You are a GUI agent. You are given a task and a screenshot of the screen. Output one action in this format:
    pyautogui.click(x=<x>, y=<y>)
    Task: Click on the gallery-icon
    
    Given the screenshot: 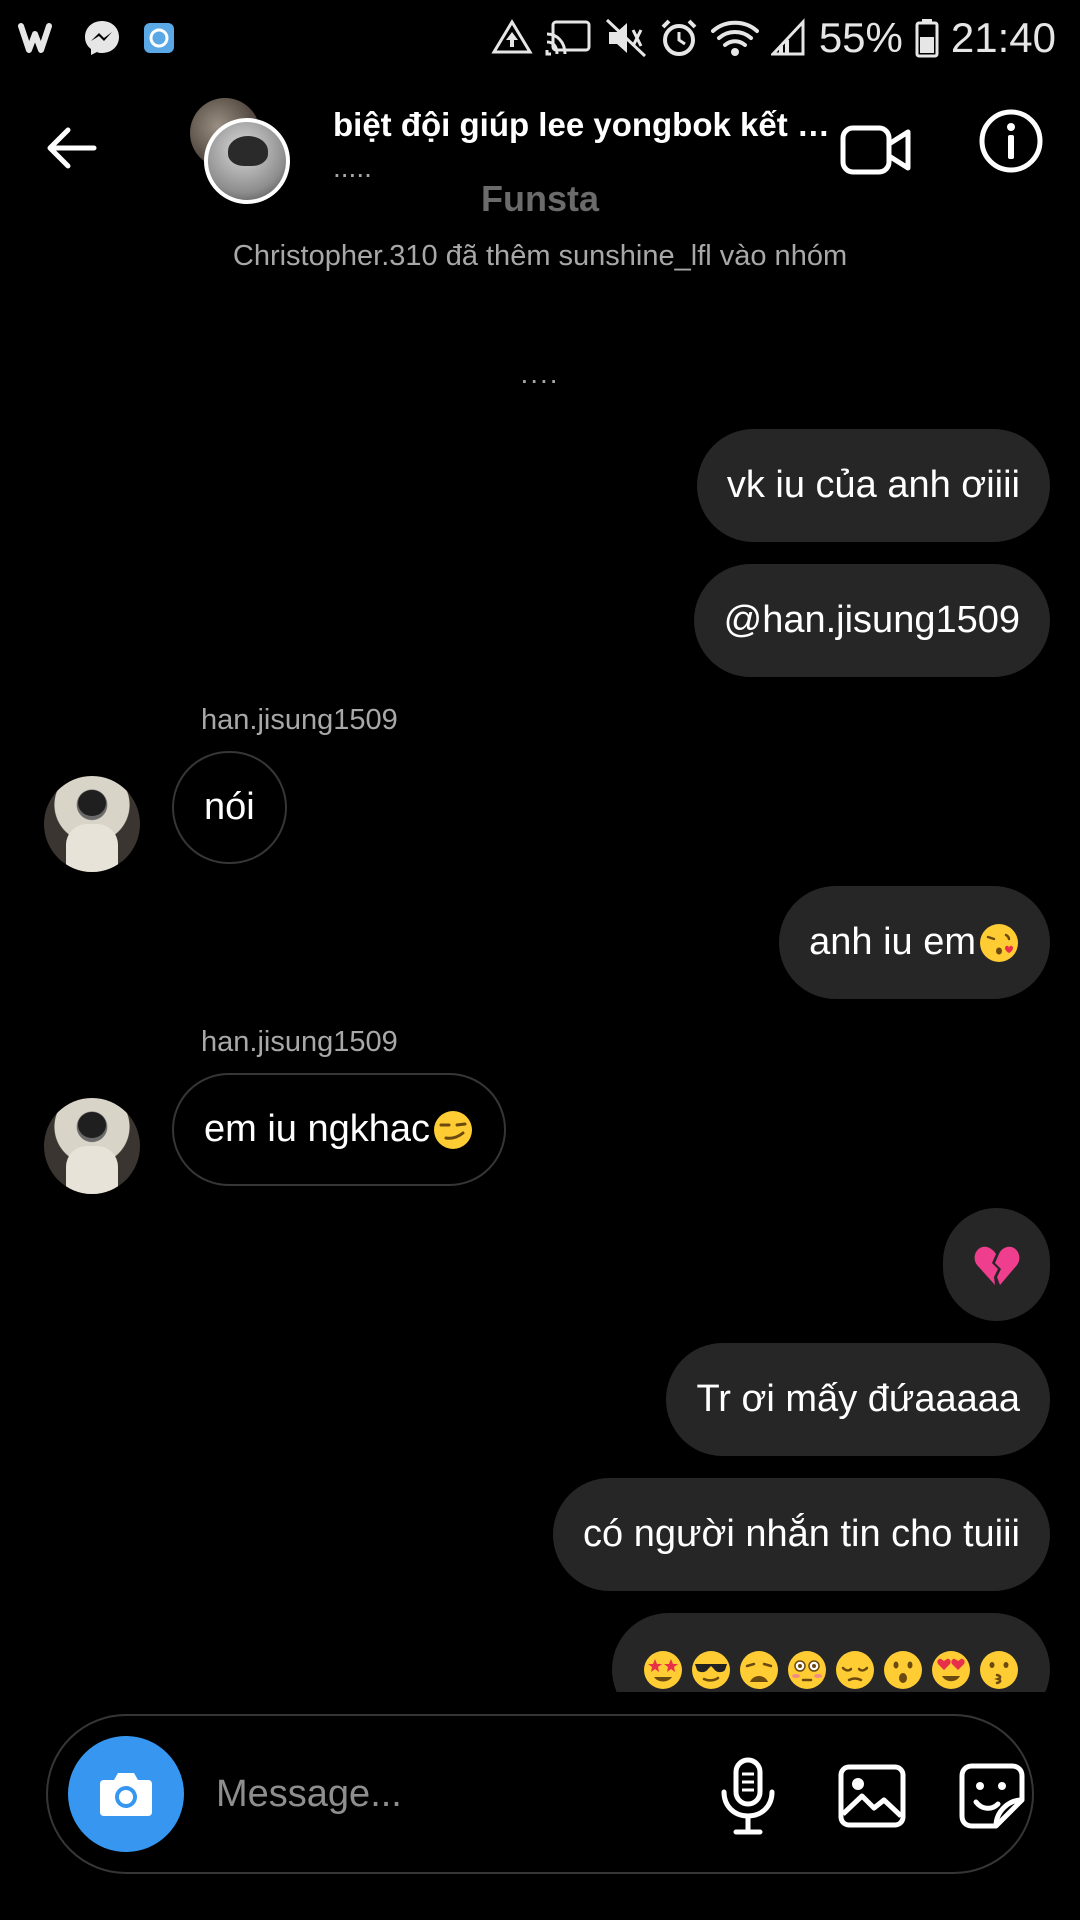 What is the action you would take?
    pyautogui.click(x=872, y=1796)
    